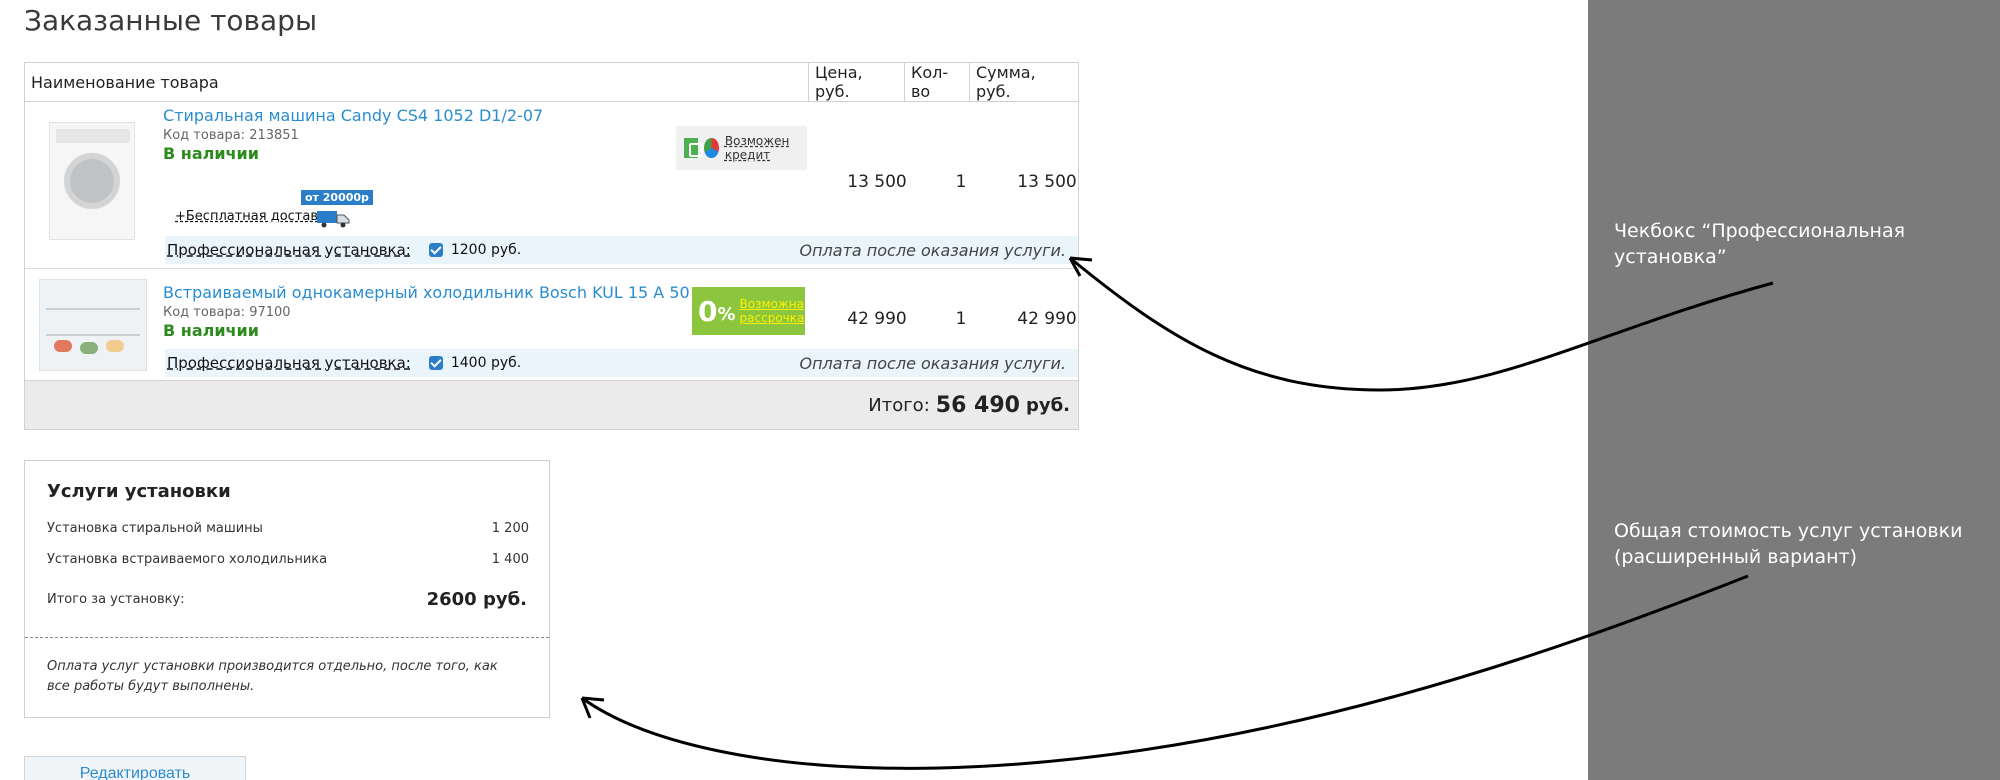  I want to click on credit-badge: Возможен кредит, so click(741, 148).